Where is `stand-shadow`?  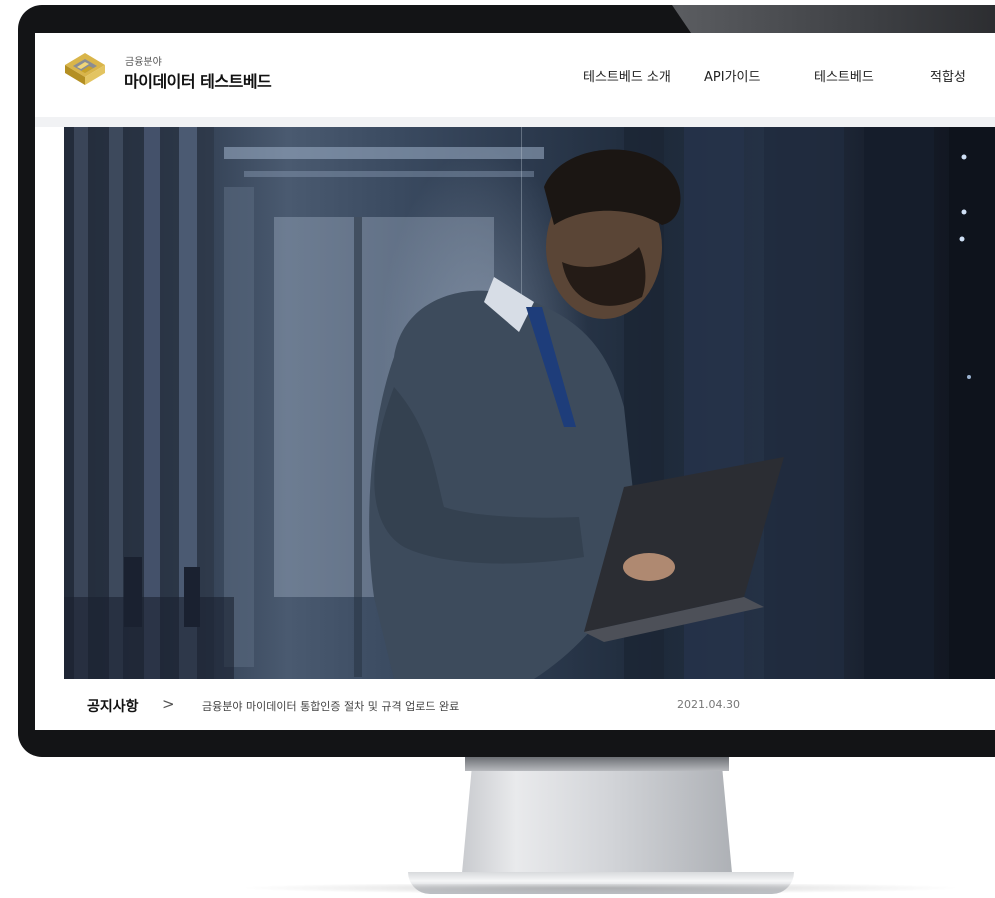
stand-shadow is located at coordinates (597, 764).